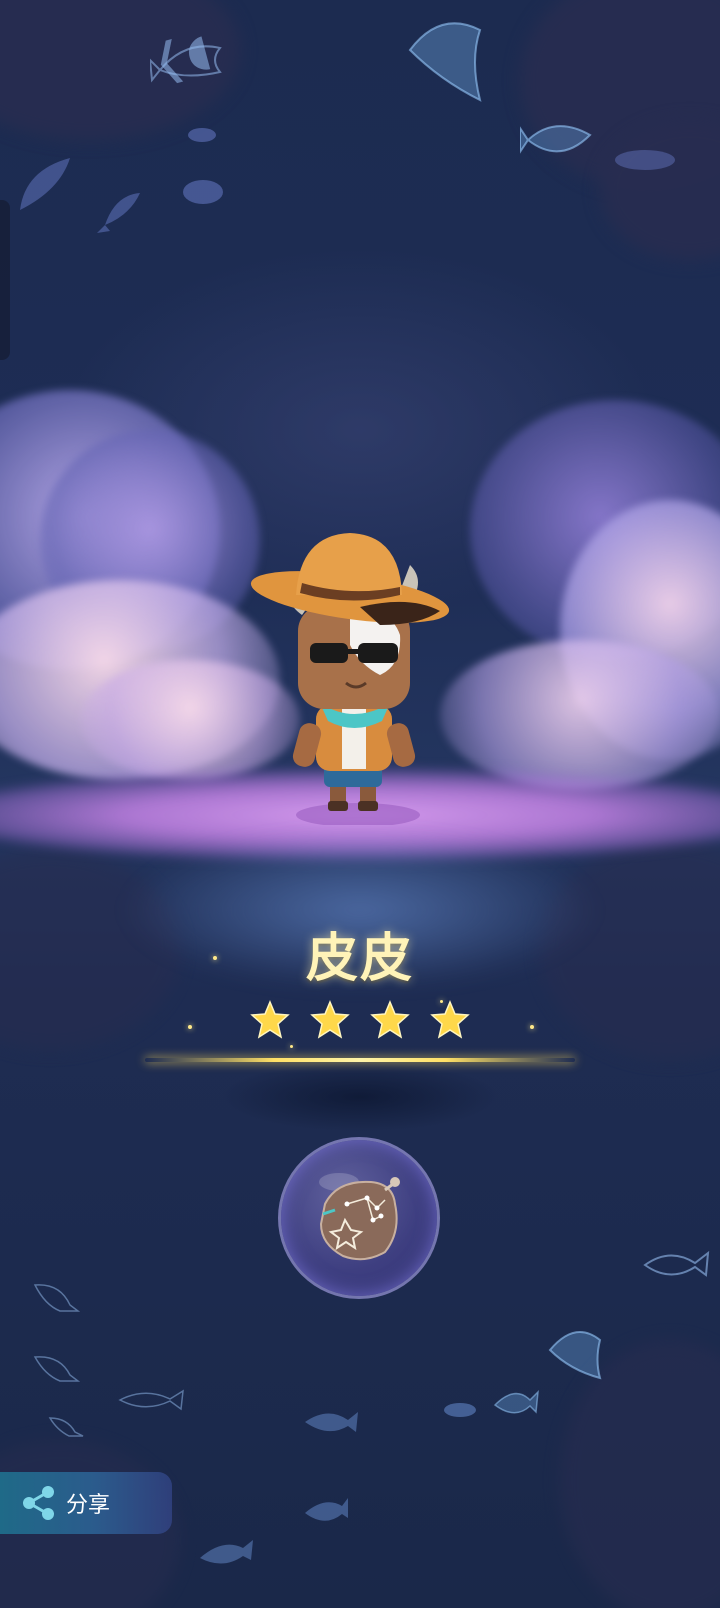 Image resolution: width=720 pixels, height=1608 pixels. I want to click on zodiac-item-bubble, so click(359, 1218).